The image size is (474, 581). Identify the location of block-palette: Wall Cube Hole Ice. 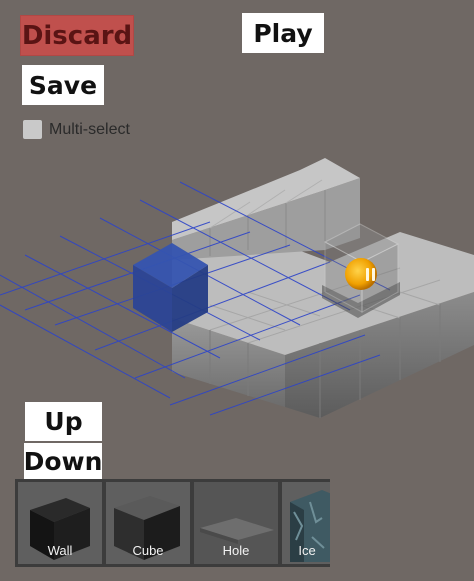
(172, 523).